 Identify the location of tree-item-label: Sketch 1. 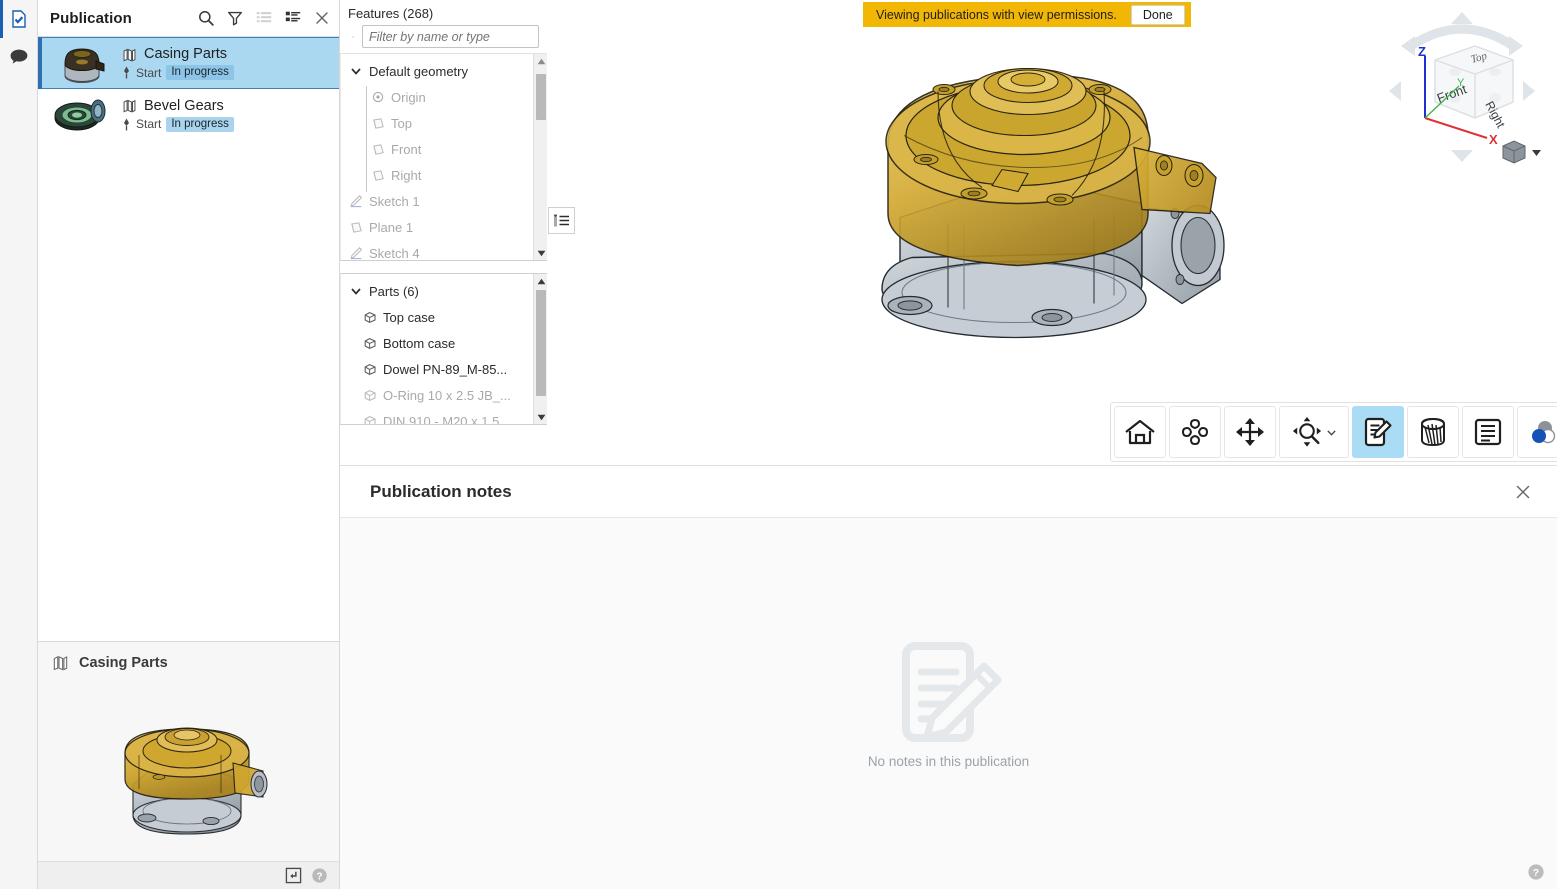
(394, 201).